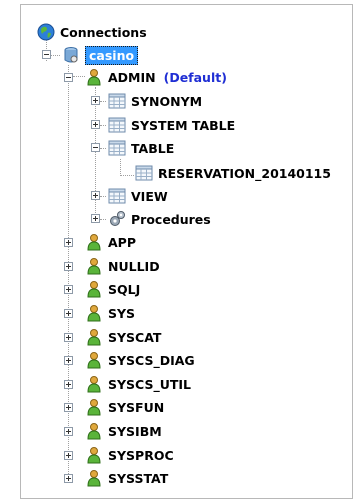  What do you see at coordinates (122, 313) in the screenshot?
I see `tree-node-label: SYS` at bounding box center [122, 313].